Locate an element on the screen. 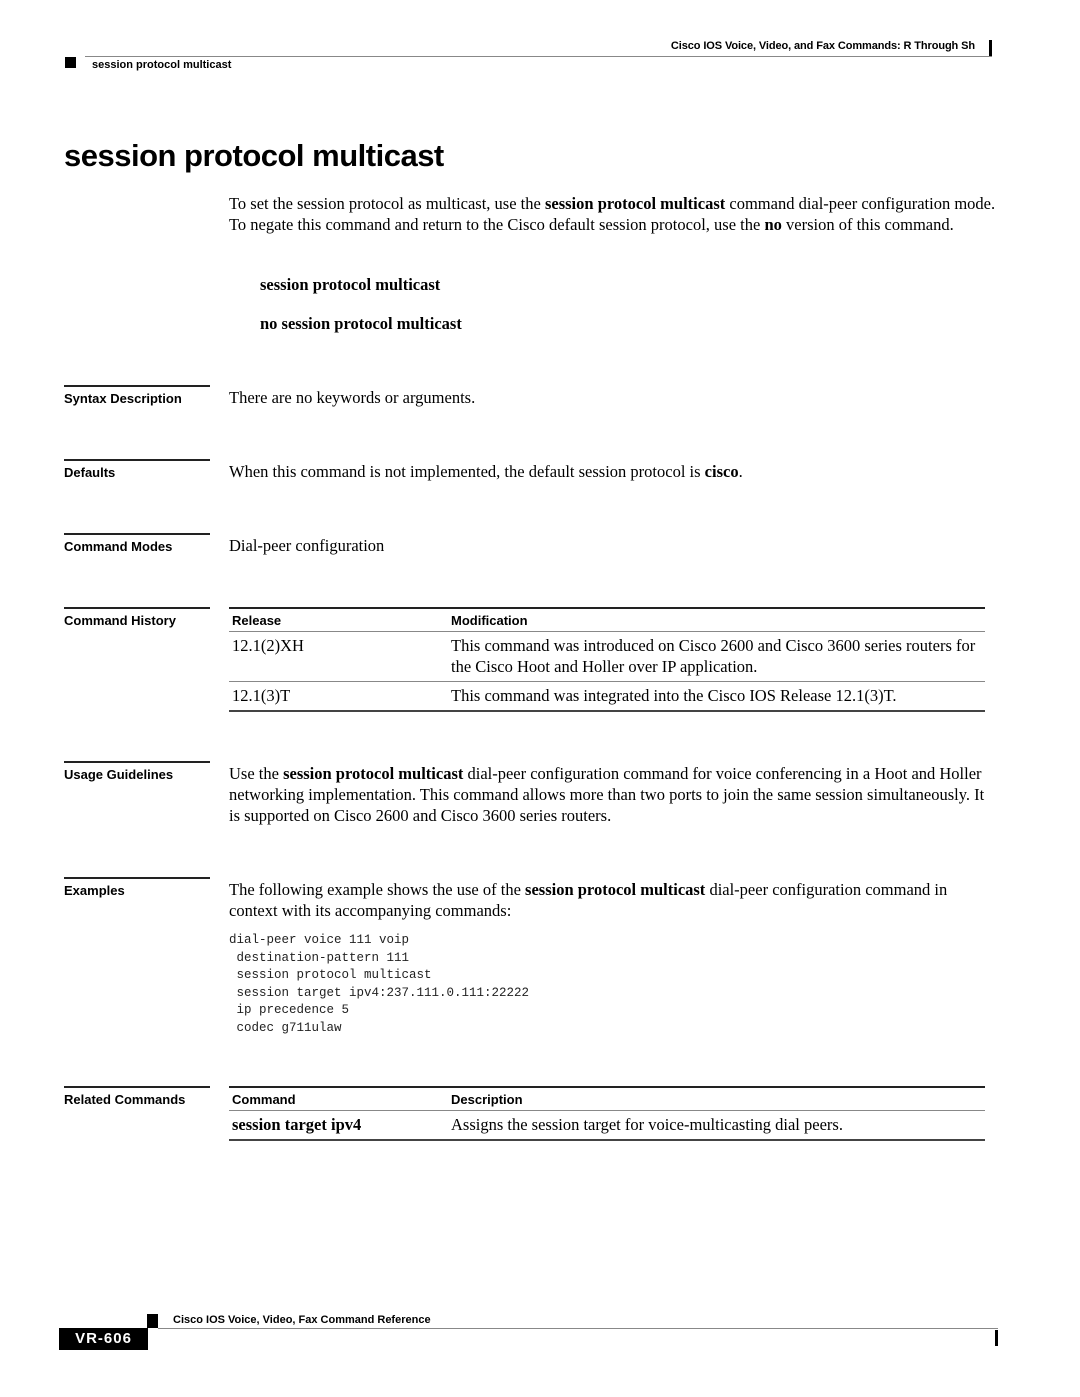 The width and height of the screenshot is (1080, 1397). footer-edge-bar is located at coordinates (996, 1338).